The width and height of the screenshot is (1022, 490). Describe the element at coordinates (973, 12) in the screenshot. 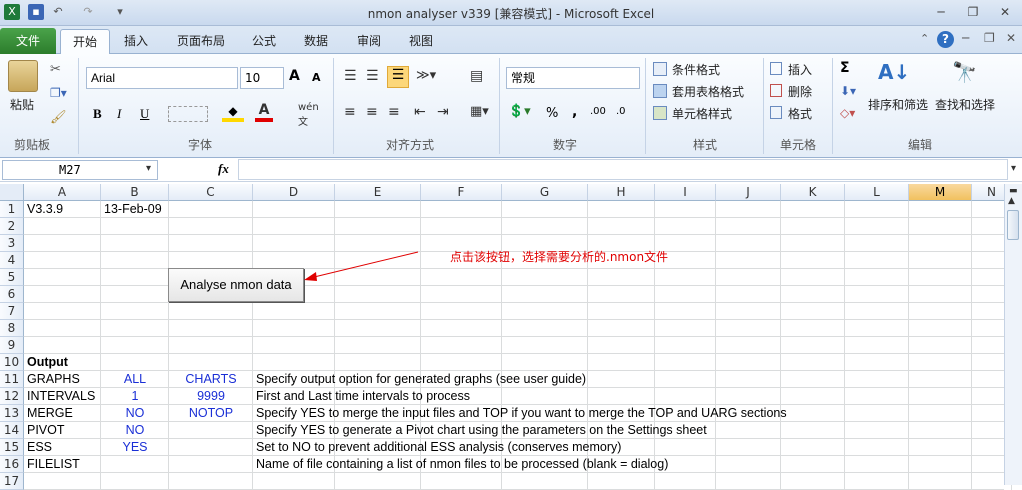

I see `restore-button: ❐` at that location.